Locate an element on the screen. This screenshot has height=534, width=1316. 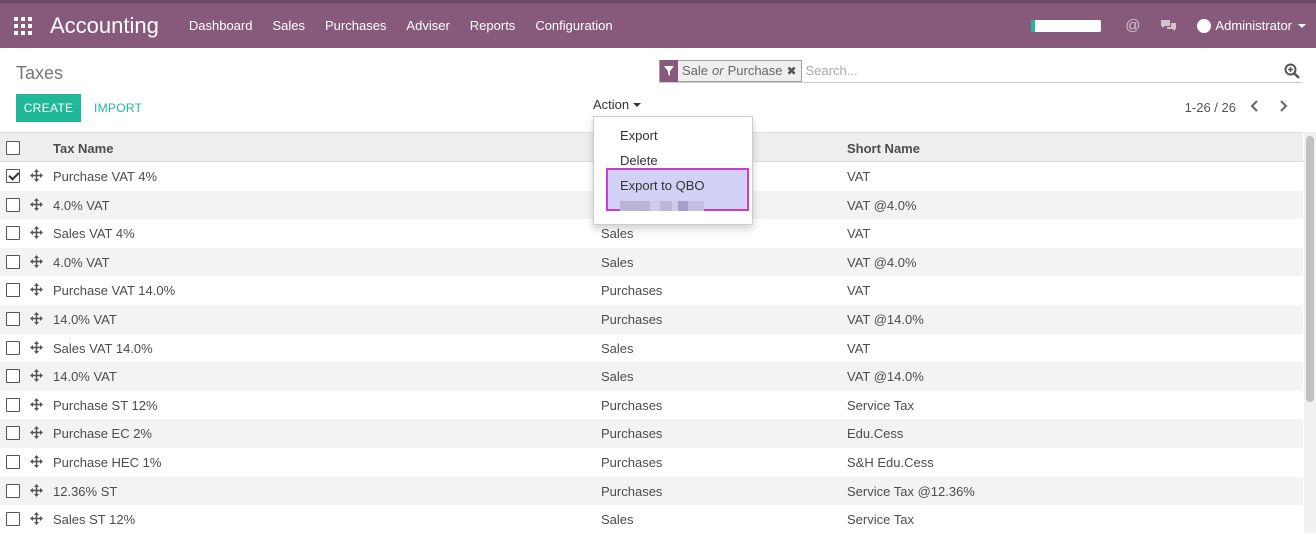
scrollbar is located at coordinates (1310, 332).